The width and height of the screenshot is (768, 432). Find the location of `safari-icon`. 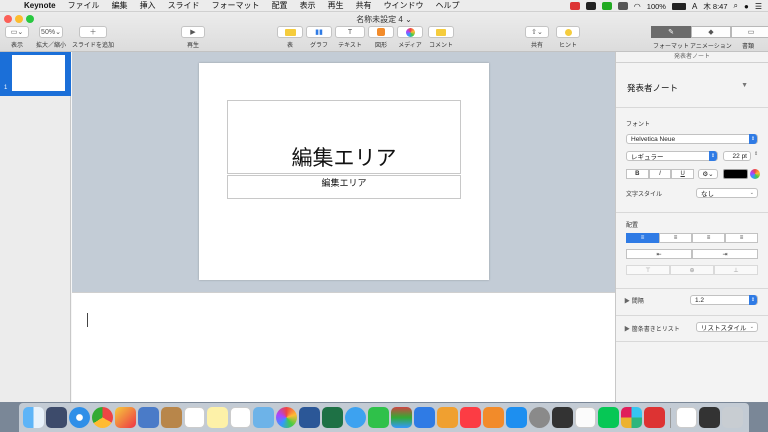

safari-icon is located at coordinates (79, 417).